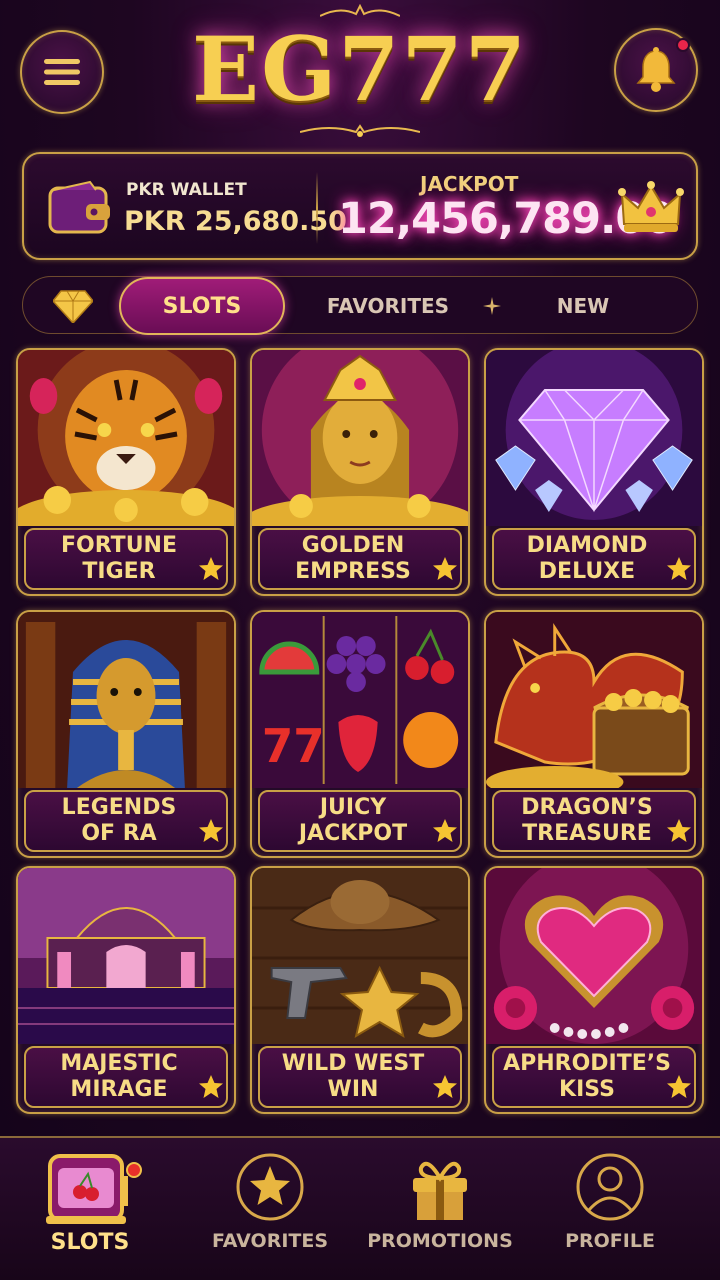 The width and height of the screenshot is (720, 1280). What do you see at coordinates (440, 1190) in the screenshot?
I see `gift-icon` at bounding box center [440, 1190].